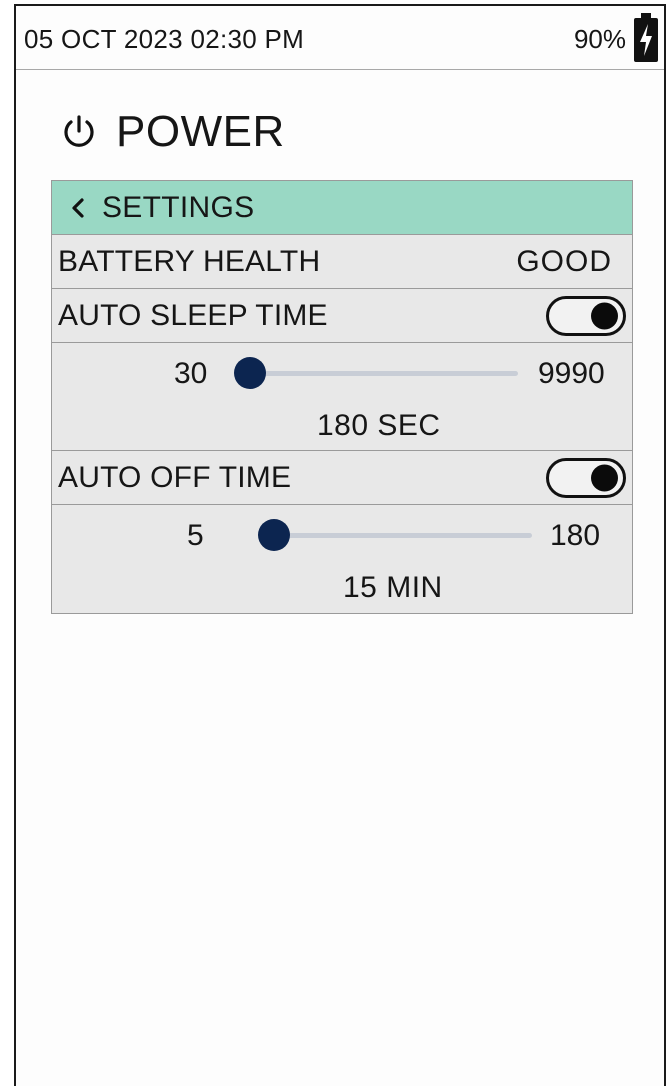 The height and width of the screenshot is (1086, 670). What do you see at coordinates (604, 477) in the screenshot?
I see `auto-off-toggle-knob` at bounding box center [604, 477].